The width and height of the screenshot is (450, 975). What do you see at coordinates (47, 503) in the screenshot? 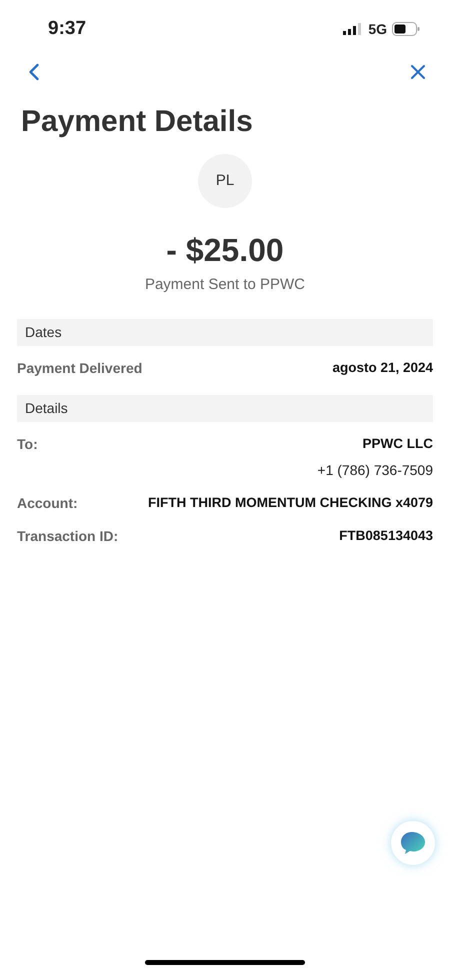
I see `detail-label: Account:` at bounding box center [47, 503].